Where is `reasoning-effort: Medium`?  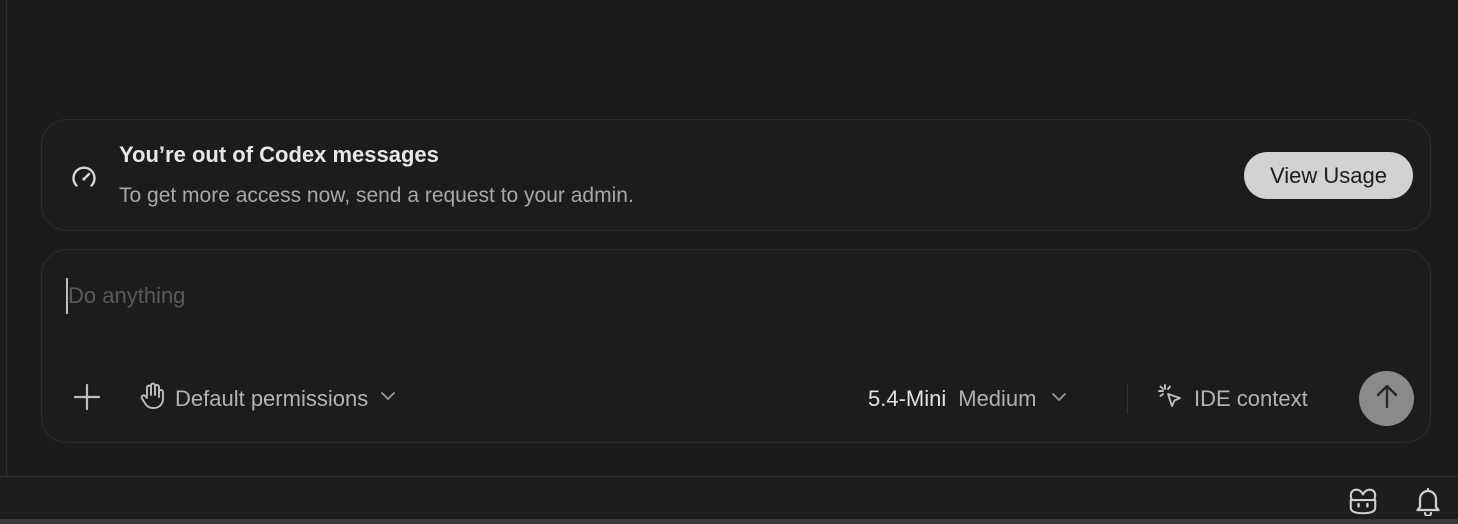
reasoning-effort: Medium is located at coordinates (997, 398).